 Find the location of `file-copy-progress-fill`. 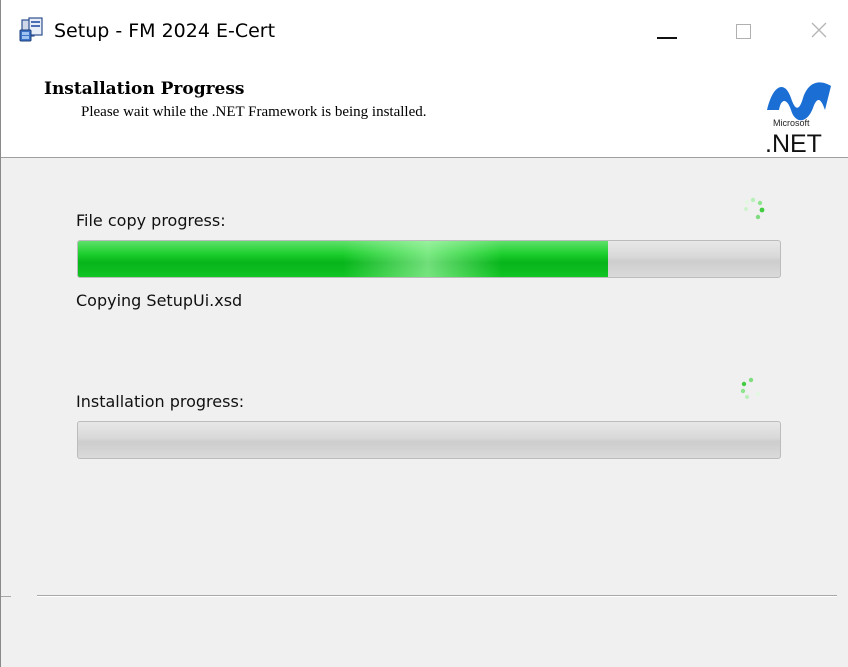

file-copy-progress-fill is located at coordinates (343, 259).